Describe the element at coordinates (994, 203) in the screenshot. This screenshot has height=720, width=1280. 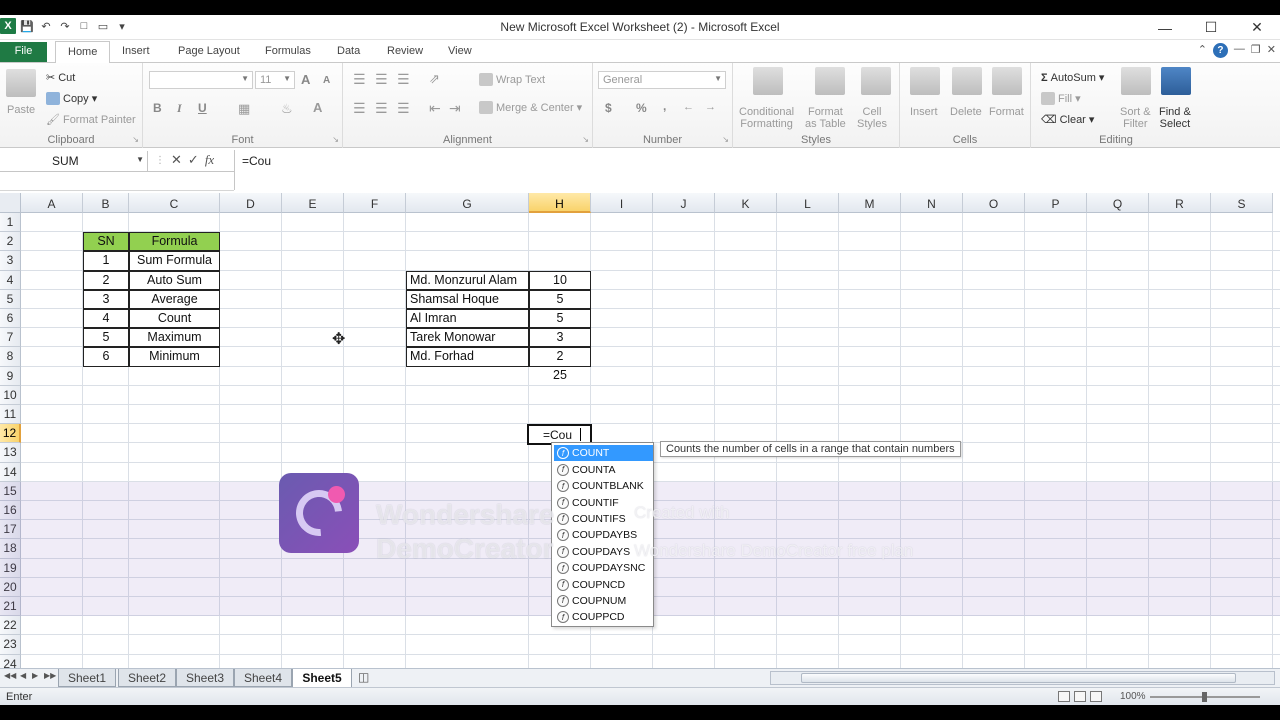
I see `column-header-o: O` at that location.